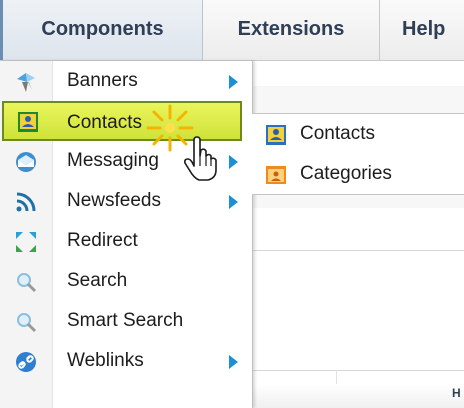 The image size is (464, 408). I want to click on submenu-item-contacts: Contacts, so click(358, 134).